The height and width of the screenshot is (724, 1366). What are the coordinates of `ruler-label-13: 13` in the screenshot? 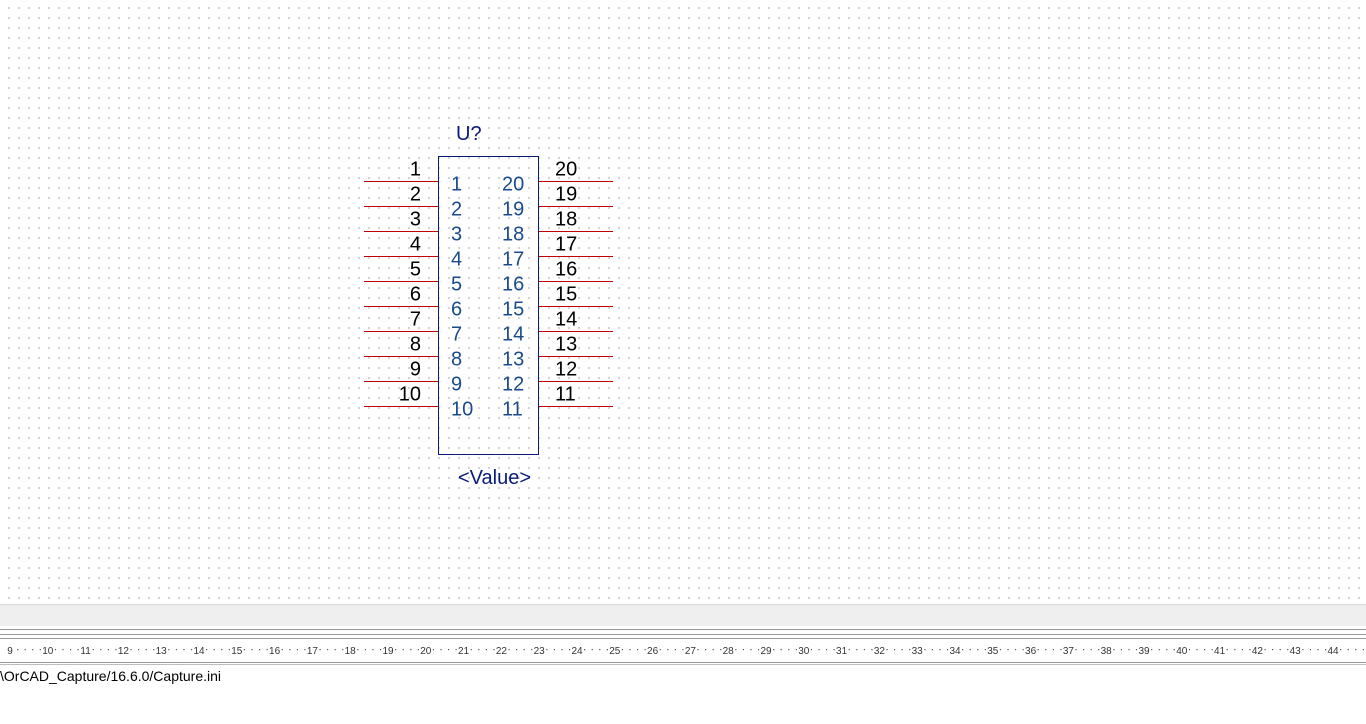 It's located at (162, 651).